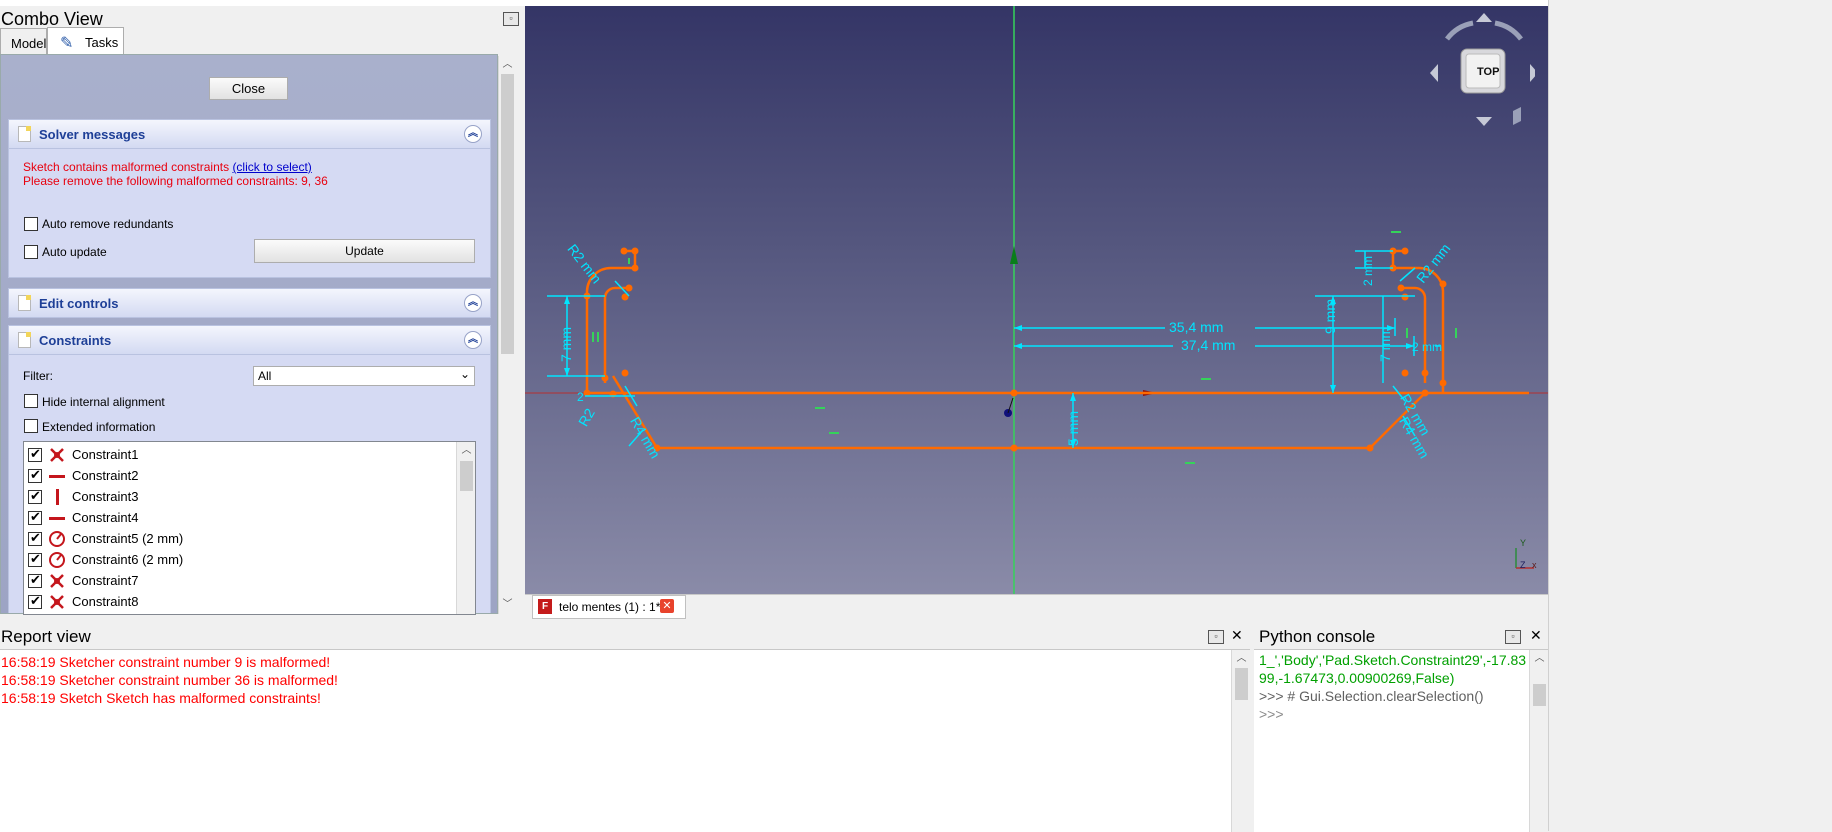  I want to click on document-tab: F telo mentes (1) : 1* ✕, so click(609, 607).